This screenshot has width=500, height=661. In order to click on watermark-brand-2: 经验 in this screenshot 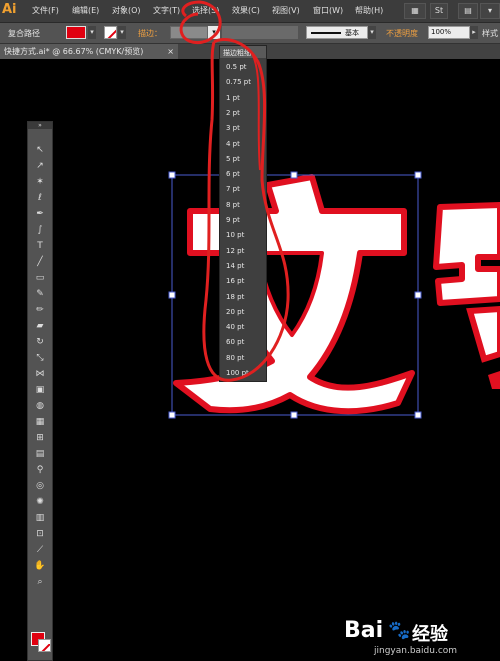, I will do `click(430, 634)`.